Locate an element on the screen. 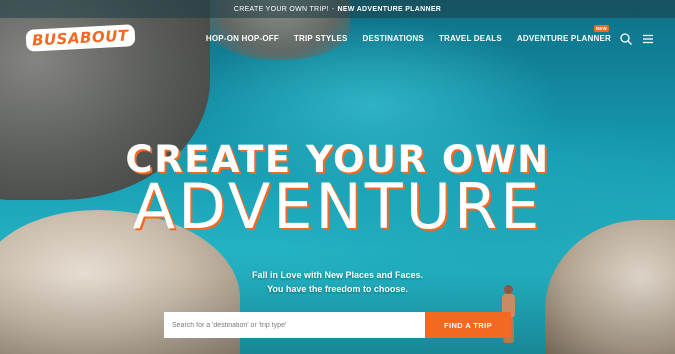 The image size is (675, 354). new-badge: NEW is located at coordinates (601, 28).